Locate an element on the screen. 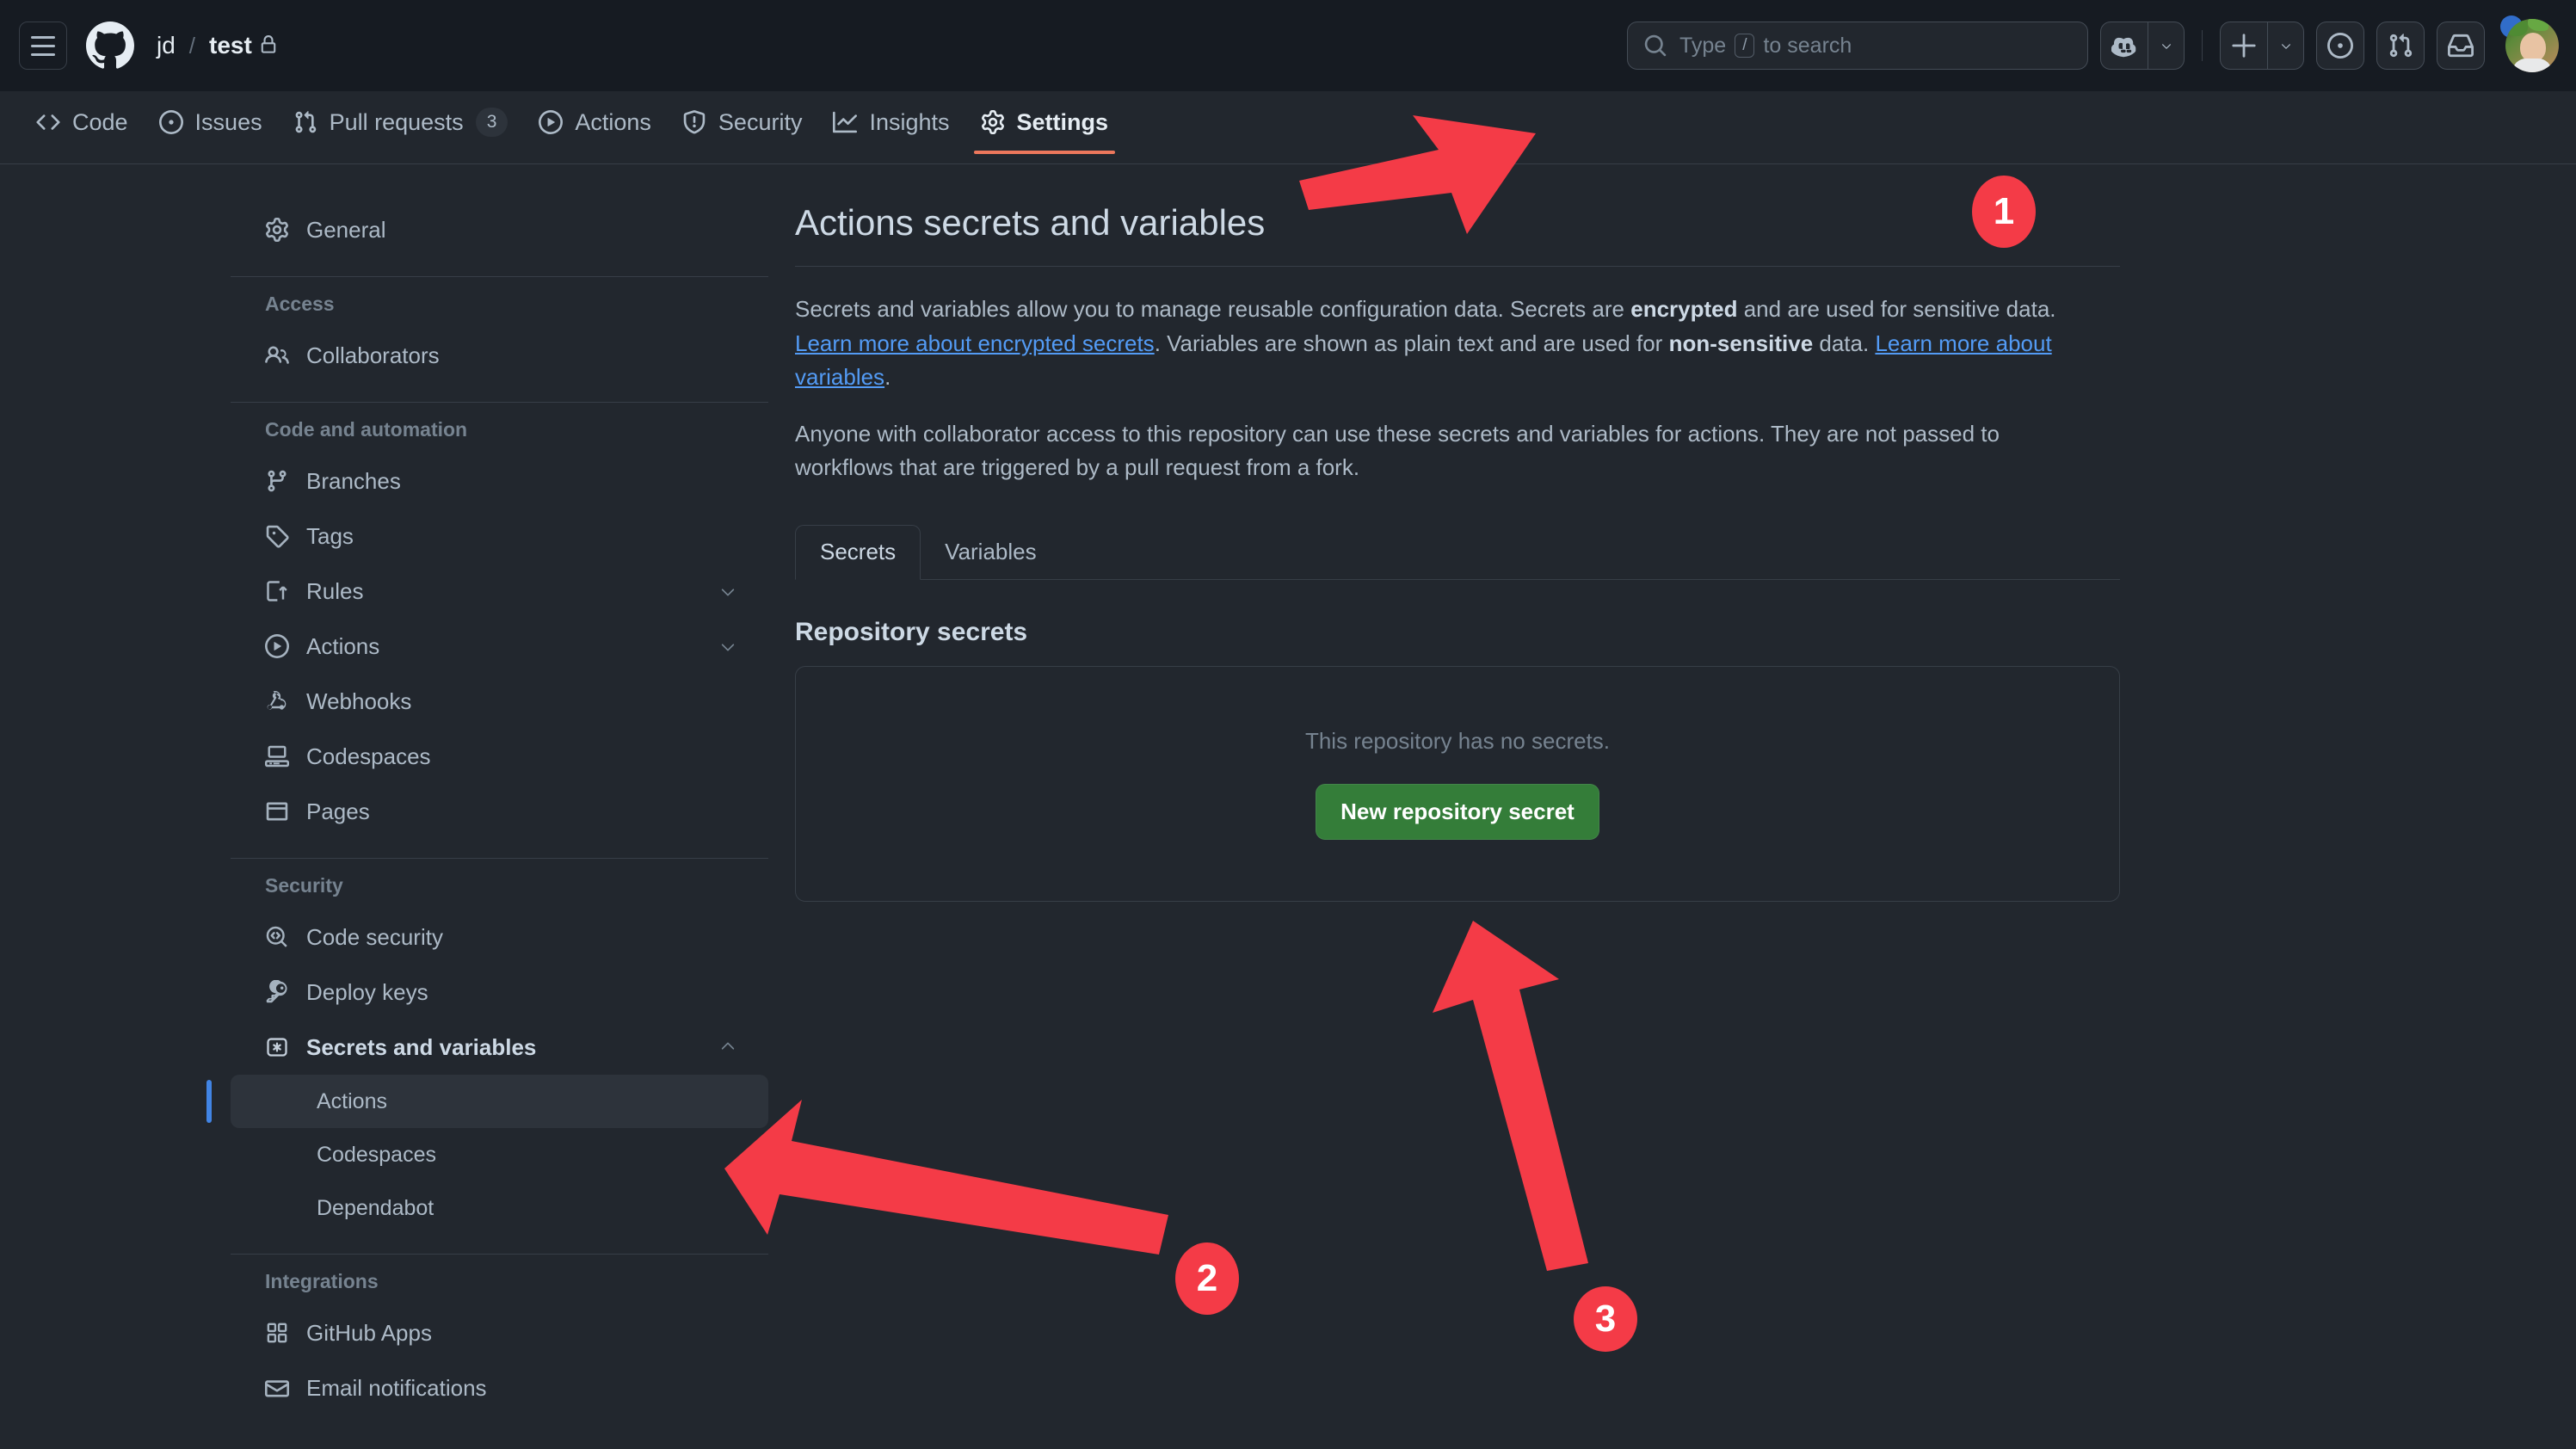  link-encrypted-secrets: Learn more about encrypted secrets is located at coordinates (975, 343).